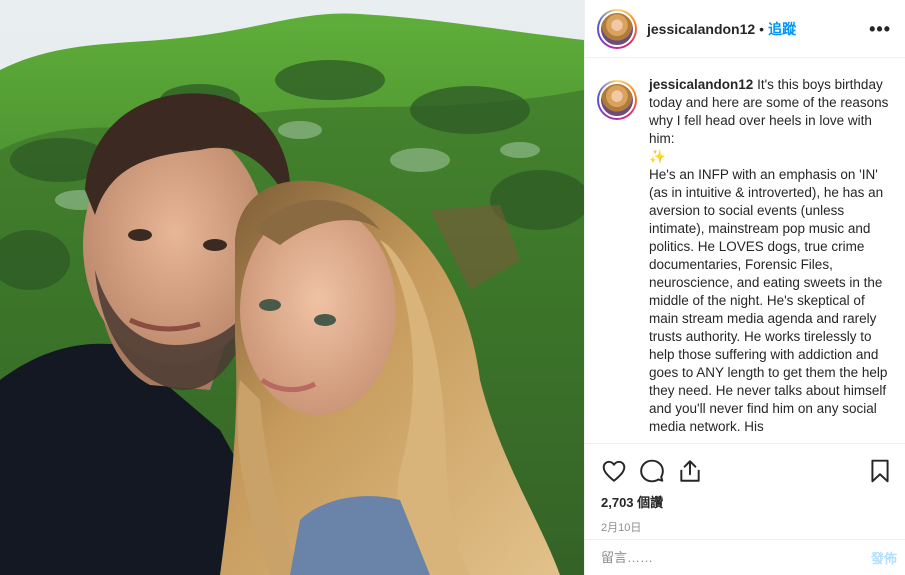 Image resolution: width=905 pixels, height=575 pixels. I want to click on more-options-icon: •••, so click(880, 29).